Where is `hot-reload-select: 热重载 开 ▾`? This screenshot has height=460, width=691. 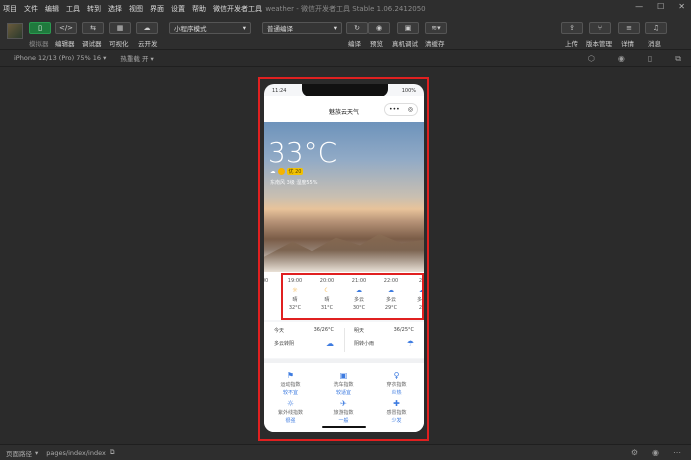 hot-reload-select: 热重载 开 ▾ is located at coordinates (133, 58).